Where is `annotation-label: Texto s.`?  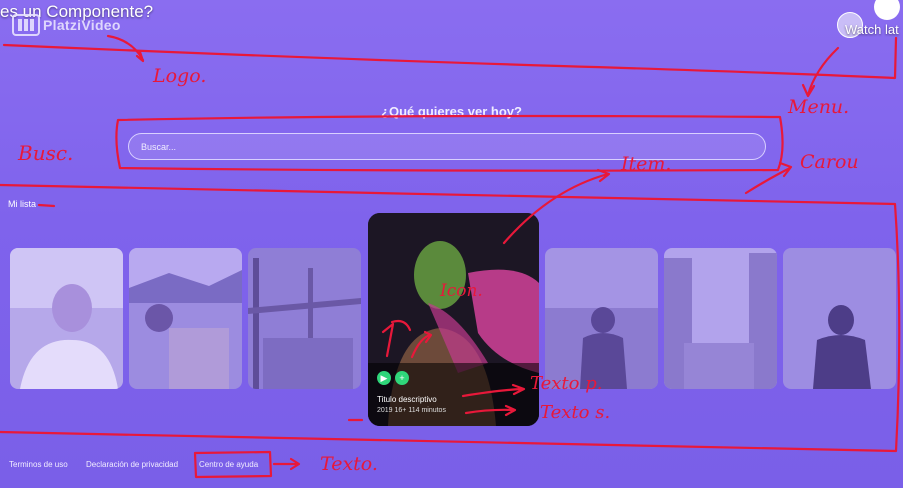
annotation-label: Texto s. is located at coordinates (575, 412).